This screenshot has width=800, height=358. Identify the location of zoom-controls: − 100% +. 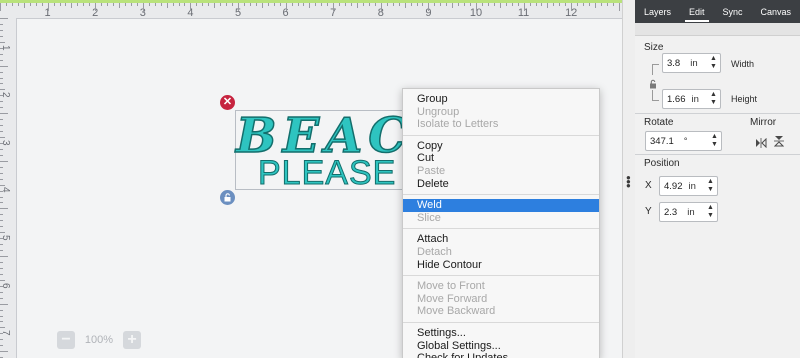
(99, 340).